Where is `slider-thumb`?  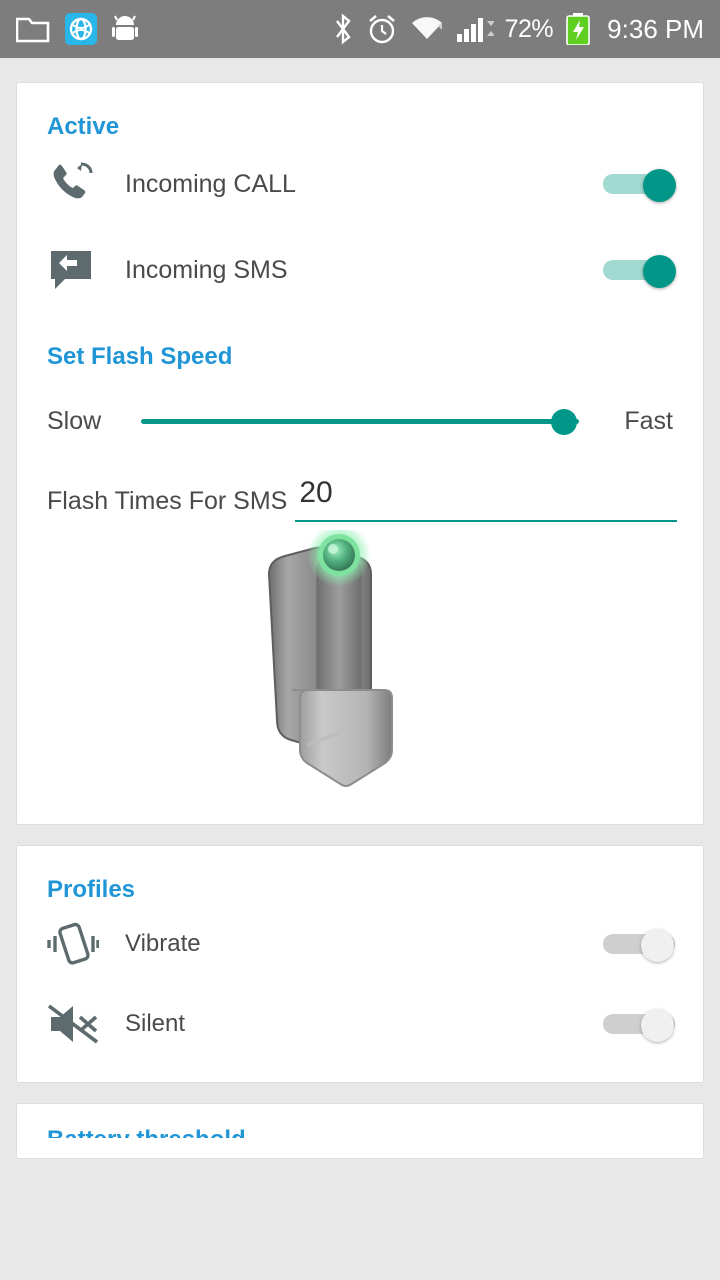
slider-thumb is located at coordinates (564, 421).